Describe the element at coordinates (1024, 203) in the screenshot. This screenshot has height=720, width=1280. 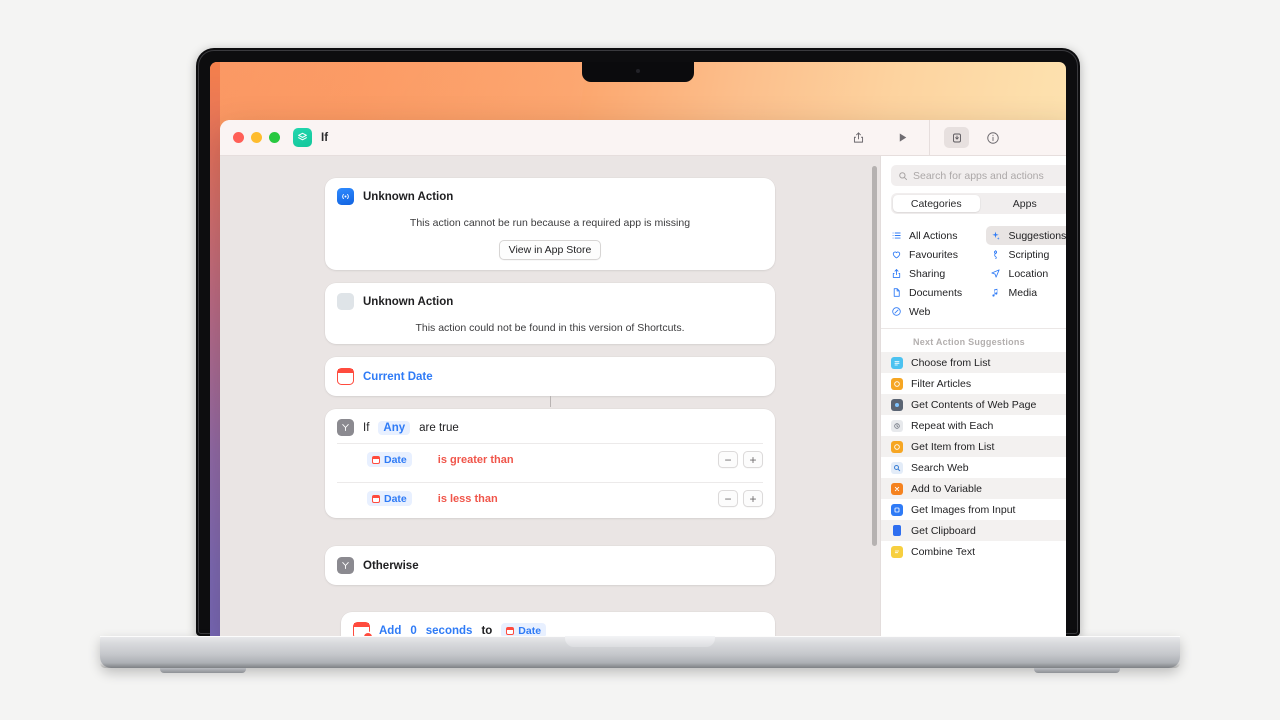
I see `tab-apps: Apps` at that location.